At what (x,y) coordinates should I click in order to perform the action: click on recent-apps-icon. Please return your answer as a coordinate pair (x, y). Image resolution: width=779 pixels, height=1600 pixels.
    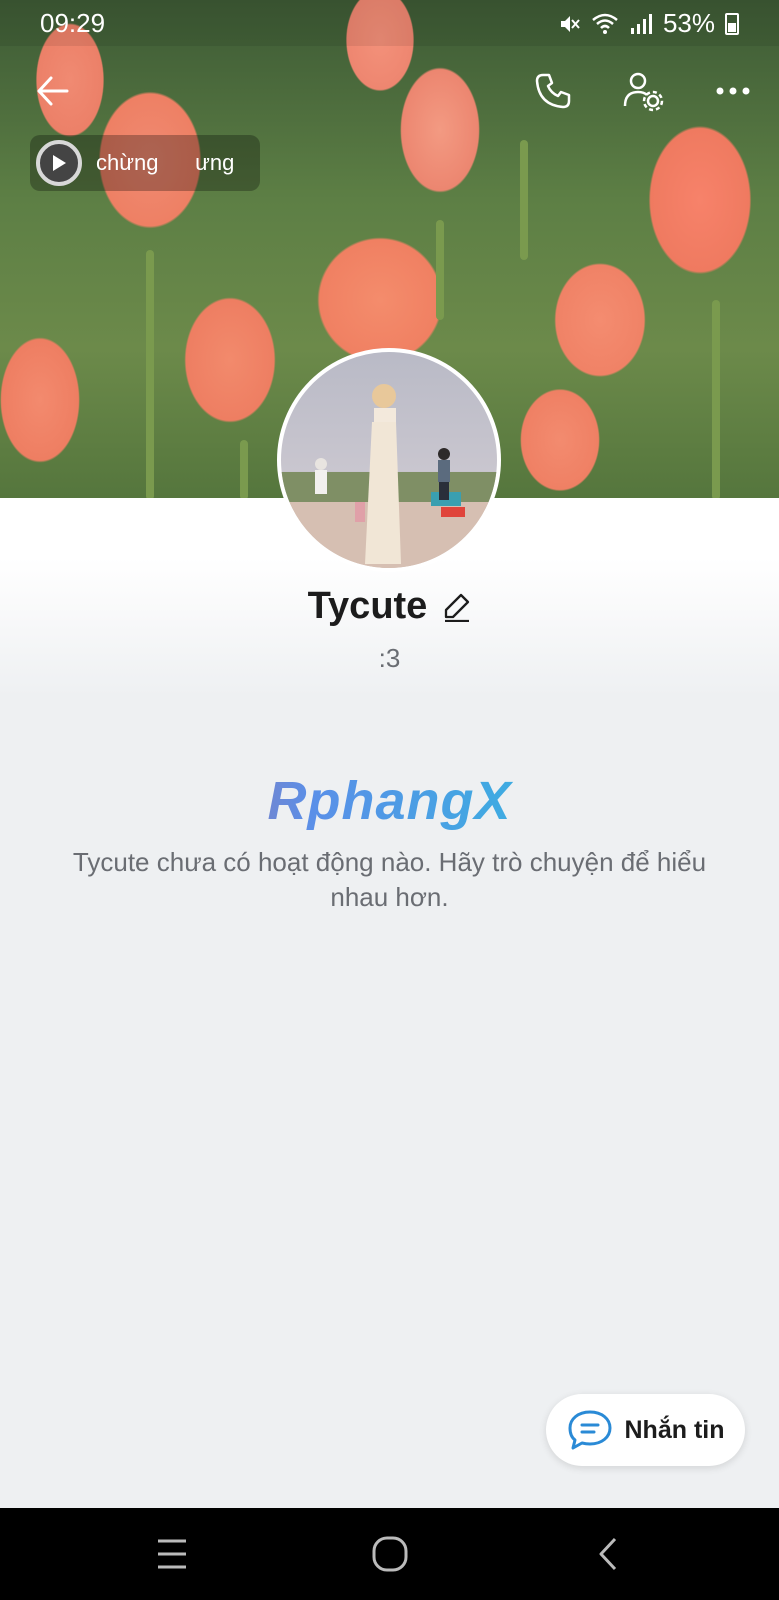
    Looking at the image, I should click on (172, 1554).